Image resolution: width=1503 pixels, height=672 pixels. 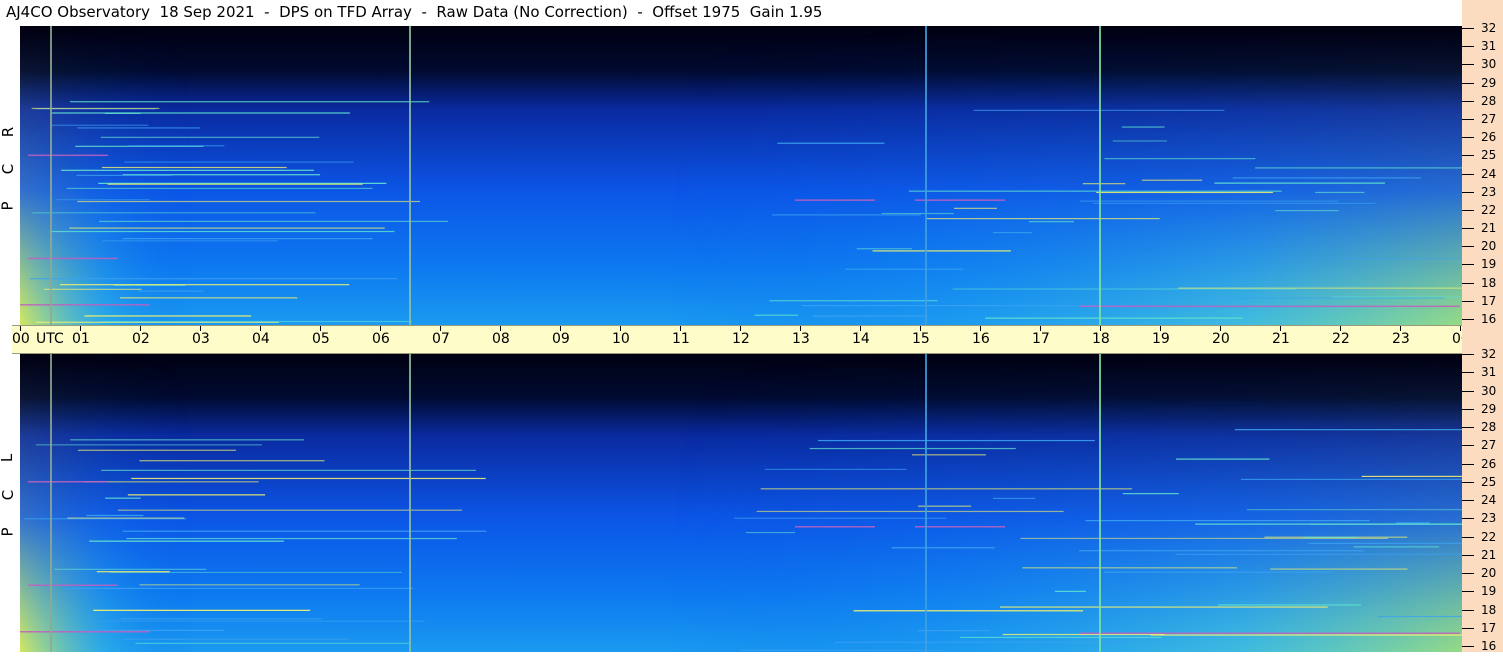 I want to click on time-tick-label: 08, so click(x=501, y=339).